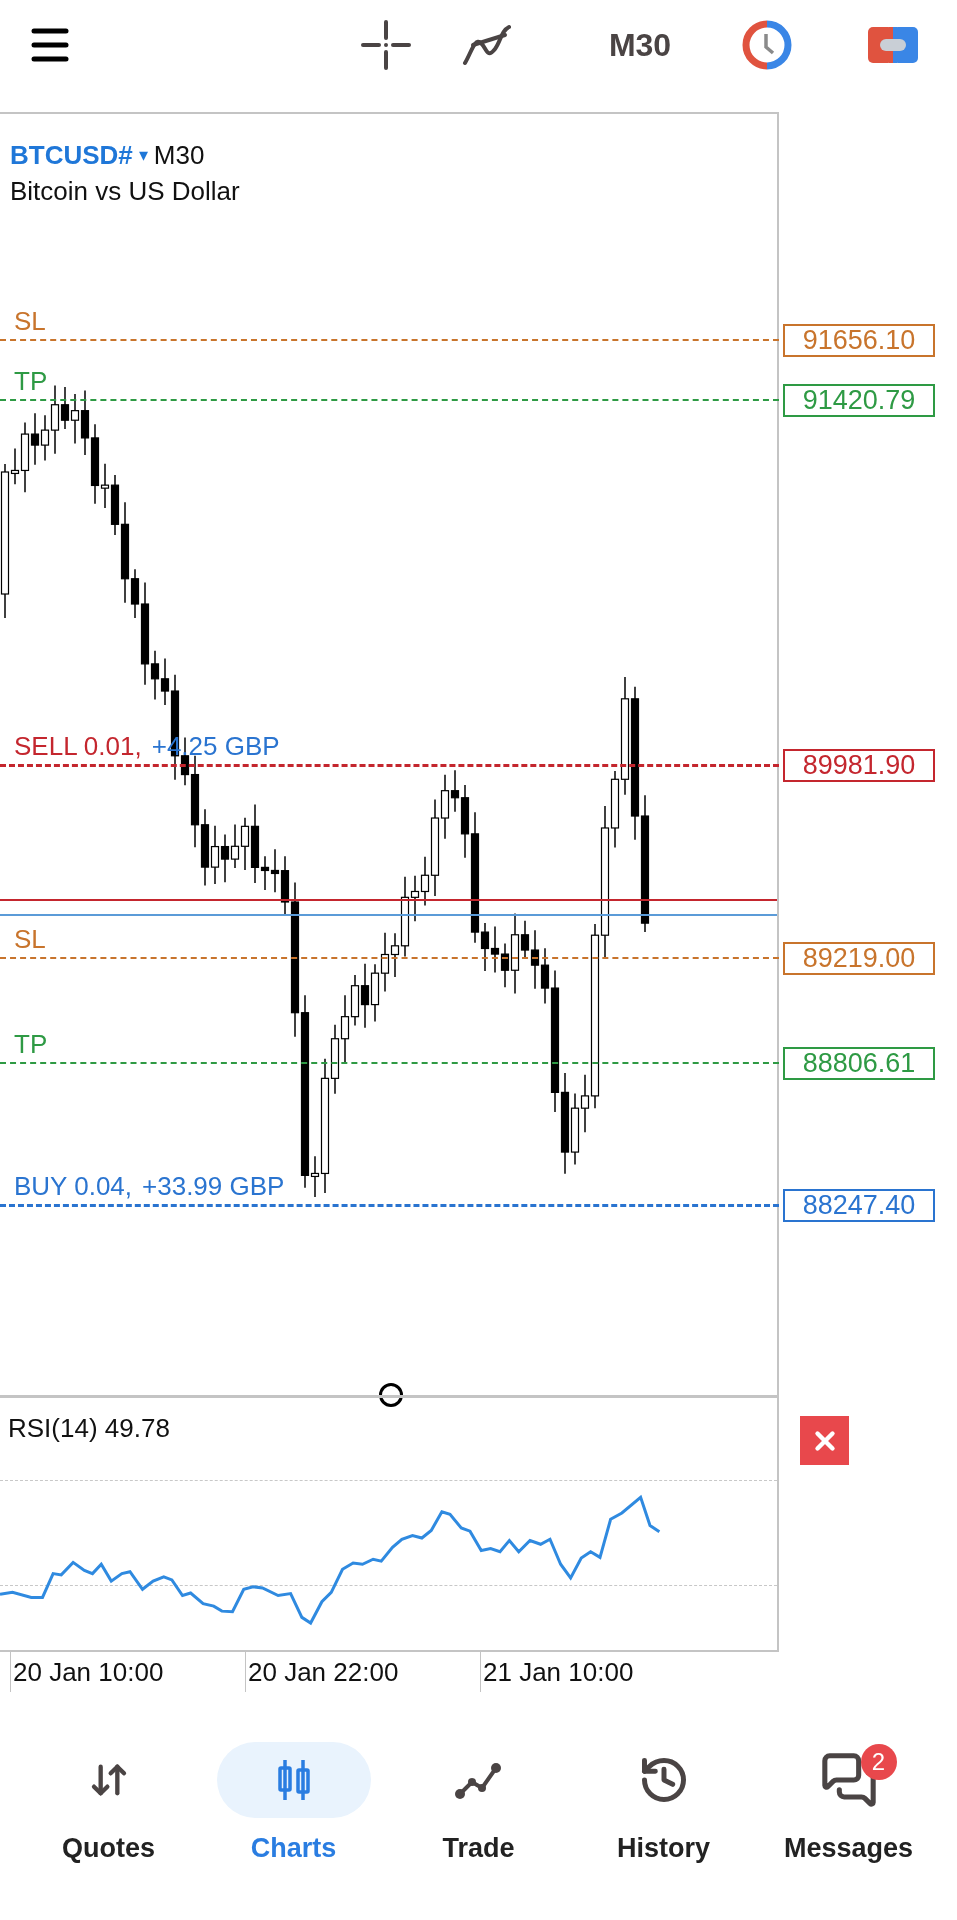  Describe the element at coordinates (848, 1805) in the screenshot. I see `nav-tab: 2 Messages` at that location.